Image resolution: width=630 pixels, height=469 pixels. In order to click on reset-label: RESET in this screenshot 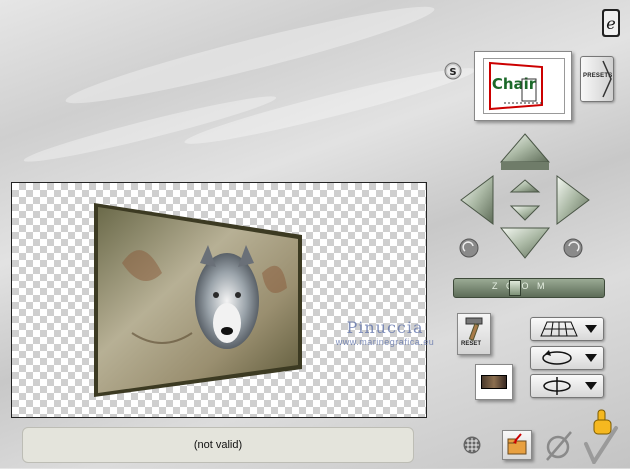, I will do `click(471, 344)`.